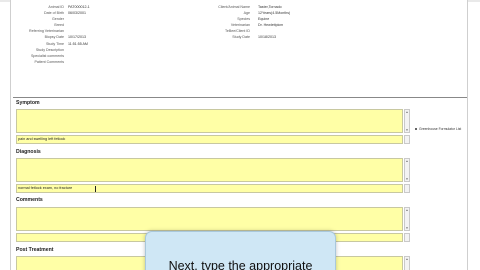 The height and width of the screenshot is (270, 480). I want to click on diagnosis-input: normal fetlock exam, no fracture, so click(209, 188).